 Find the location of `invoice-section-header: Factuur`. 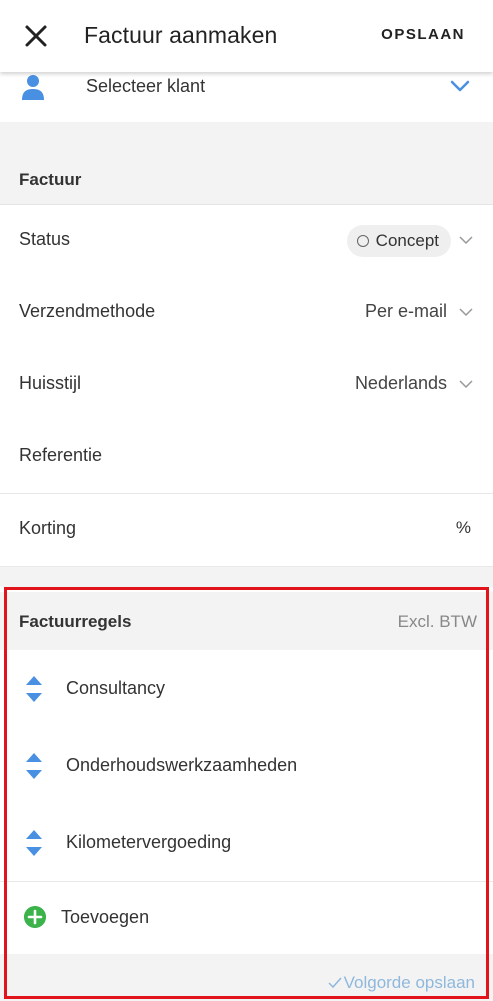

invoice-section-header: Factuur is located at coordinates (246, 181).